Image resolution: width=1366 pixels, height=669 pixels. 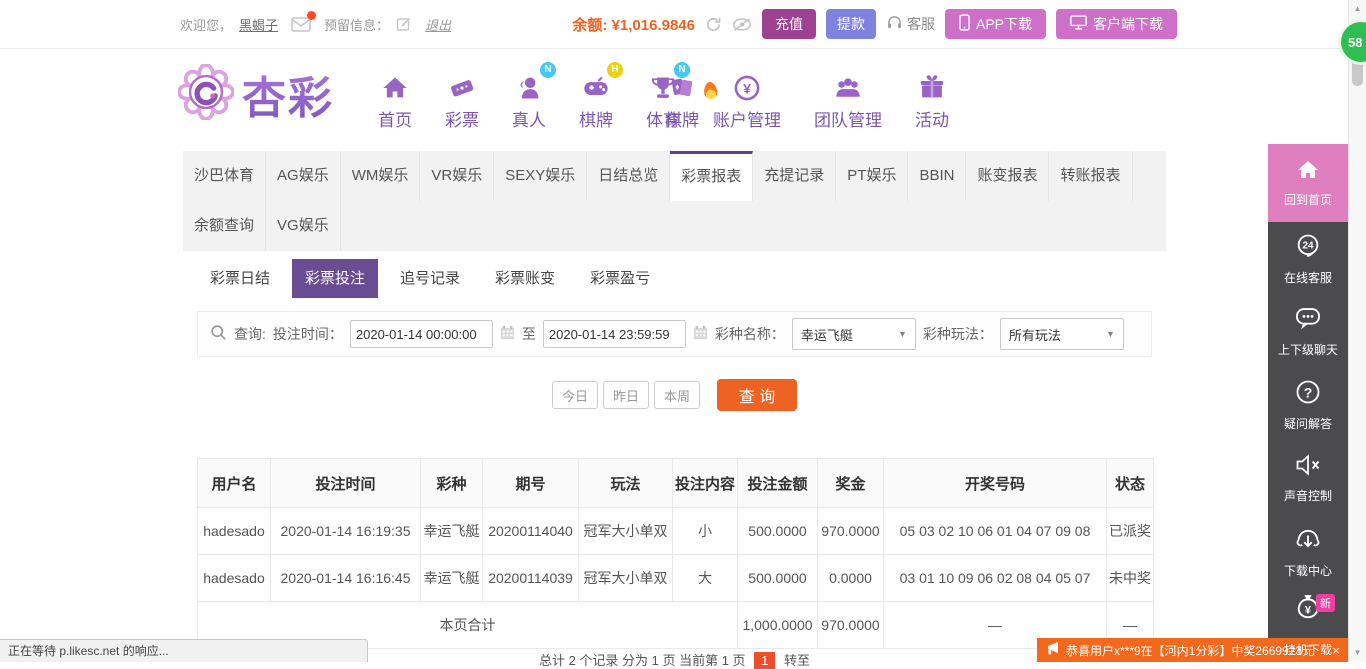 I want to click on sidebar-item-back-home: 回到首页, so click(x=1308, y=183).